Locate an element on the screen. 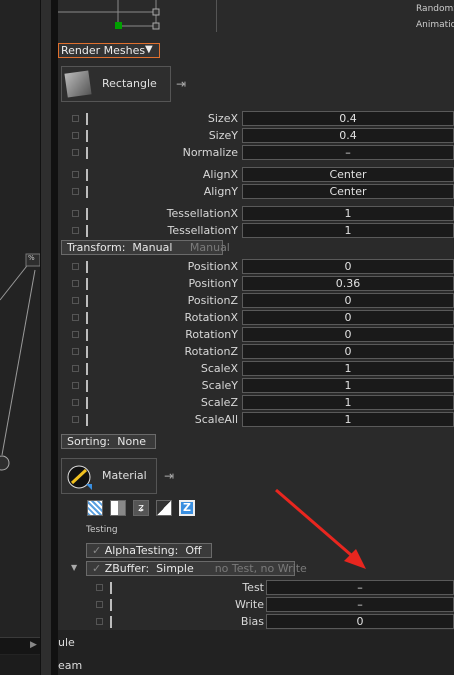  render-meshes-dropdown: Render Meshes ▼ is located at coordinates (109, 50).